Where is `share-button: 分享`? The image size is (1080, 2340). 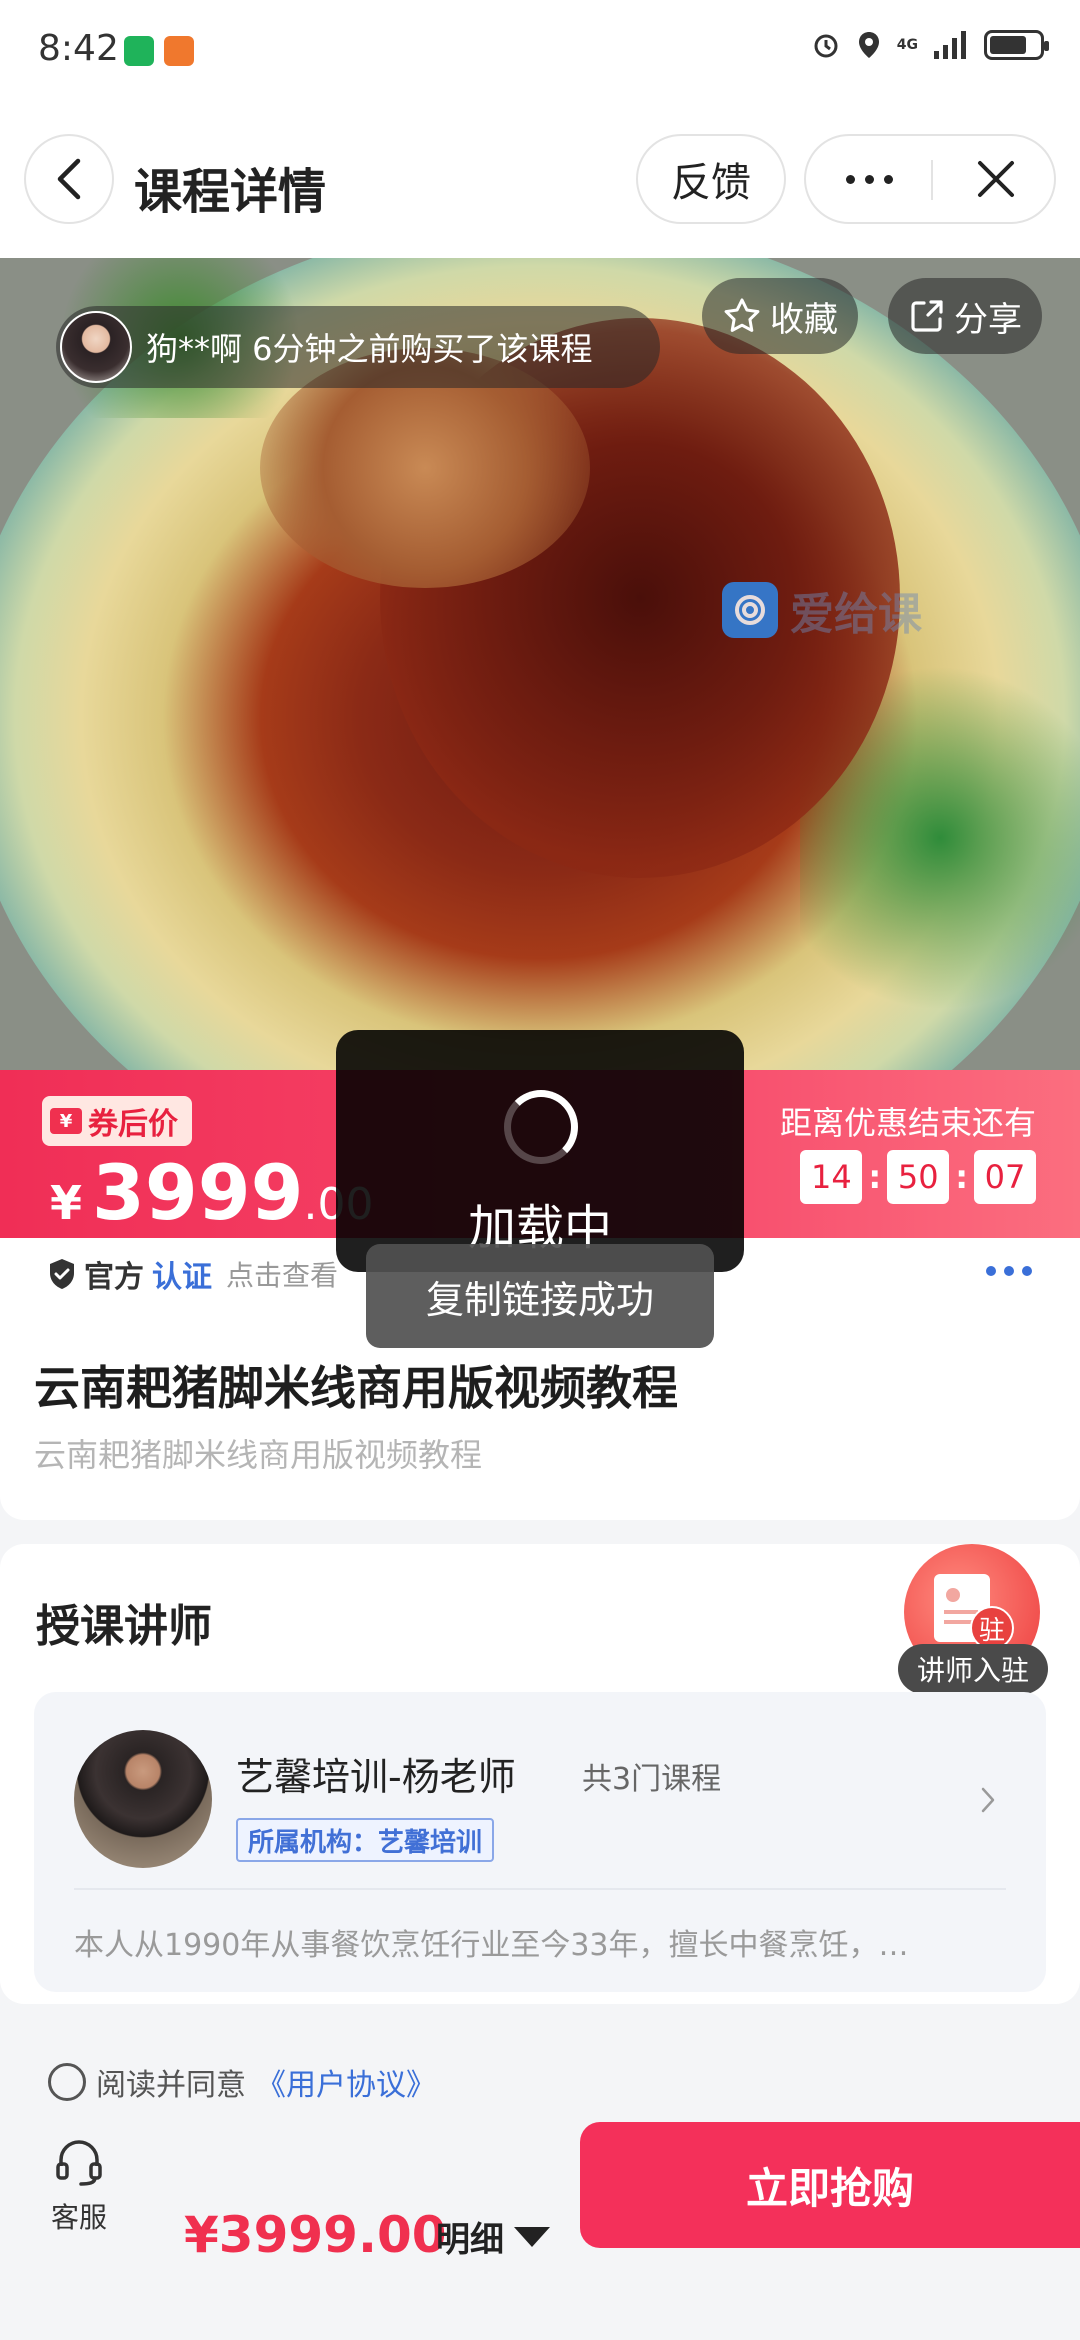 share-button: 分享 is located at coordinates (965, 316).